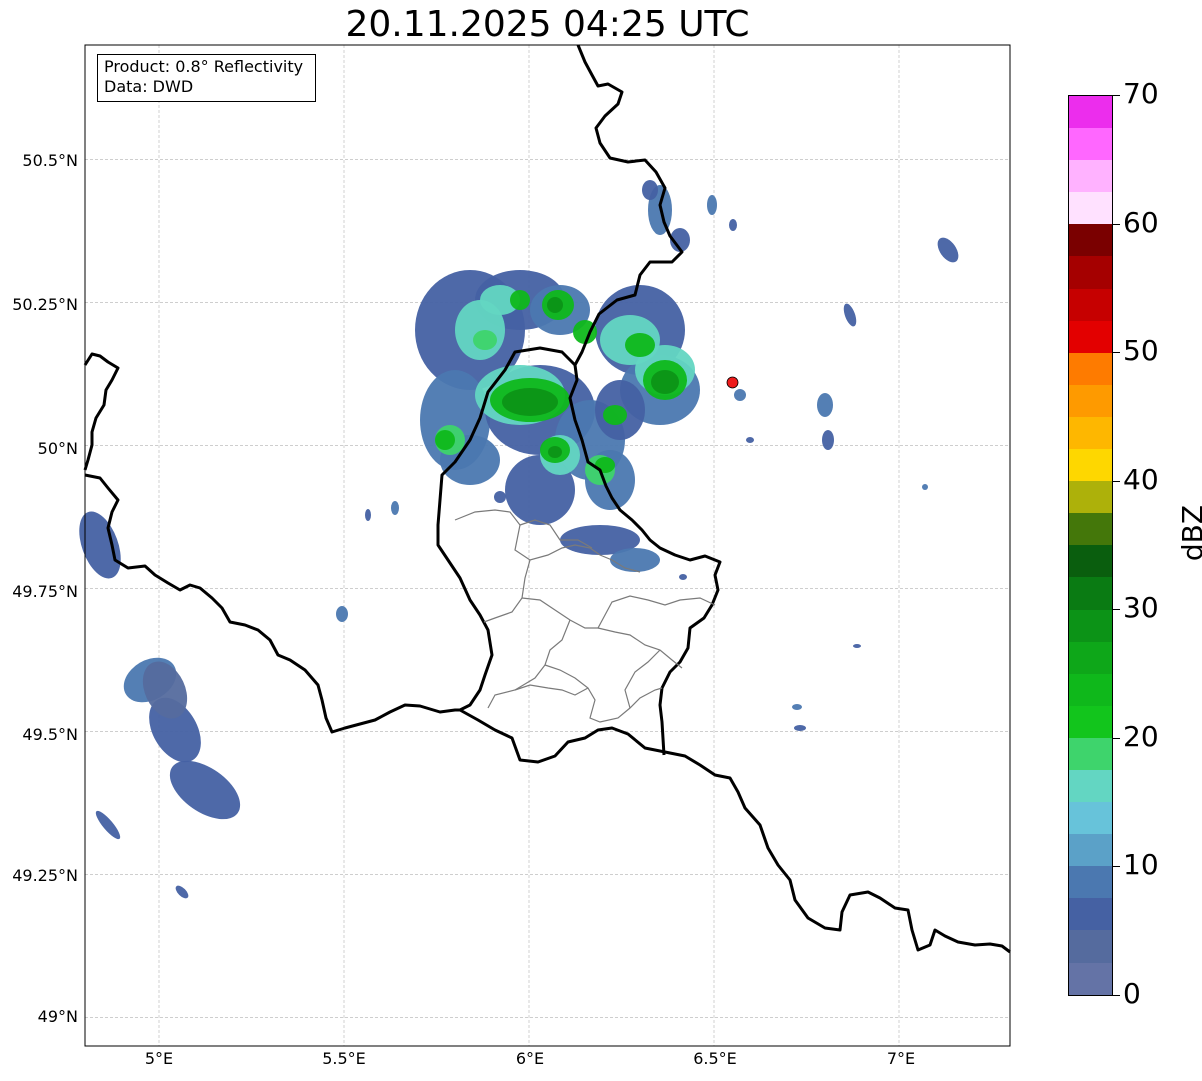 This screenshot has height=1081, width=1202. What do you see at coordinates (50, 160) in the screenshot?
I see `lat-label-50.5: 50.5°N` at bounding box center [50, 160].